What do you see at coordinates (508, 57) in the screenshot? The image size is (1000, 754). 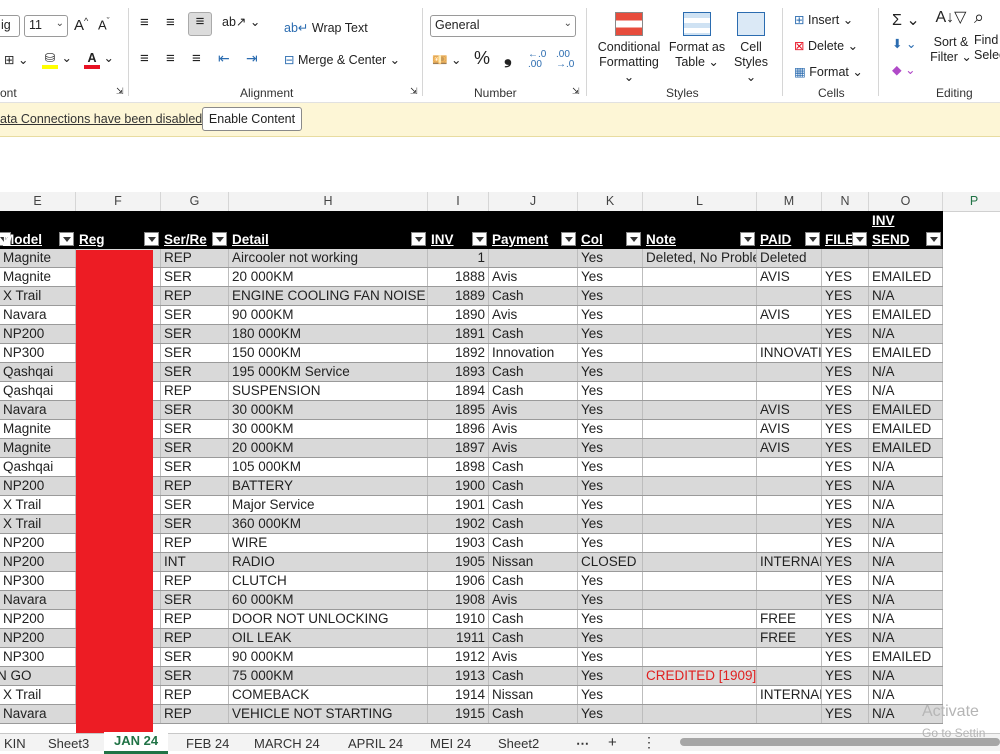 I see `comma-style-icon: ❟` at bounding box center [508, 57].